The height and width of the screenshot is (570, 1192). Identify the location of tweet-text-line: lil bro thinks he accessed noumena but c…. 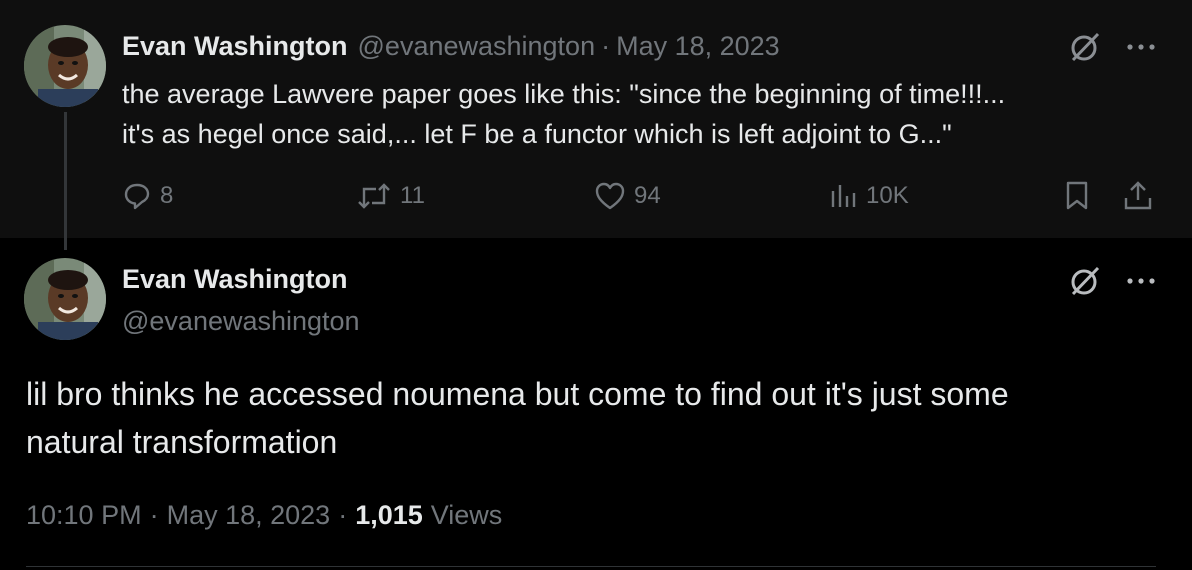
(517, 394).